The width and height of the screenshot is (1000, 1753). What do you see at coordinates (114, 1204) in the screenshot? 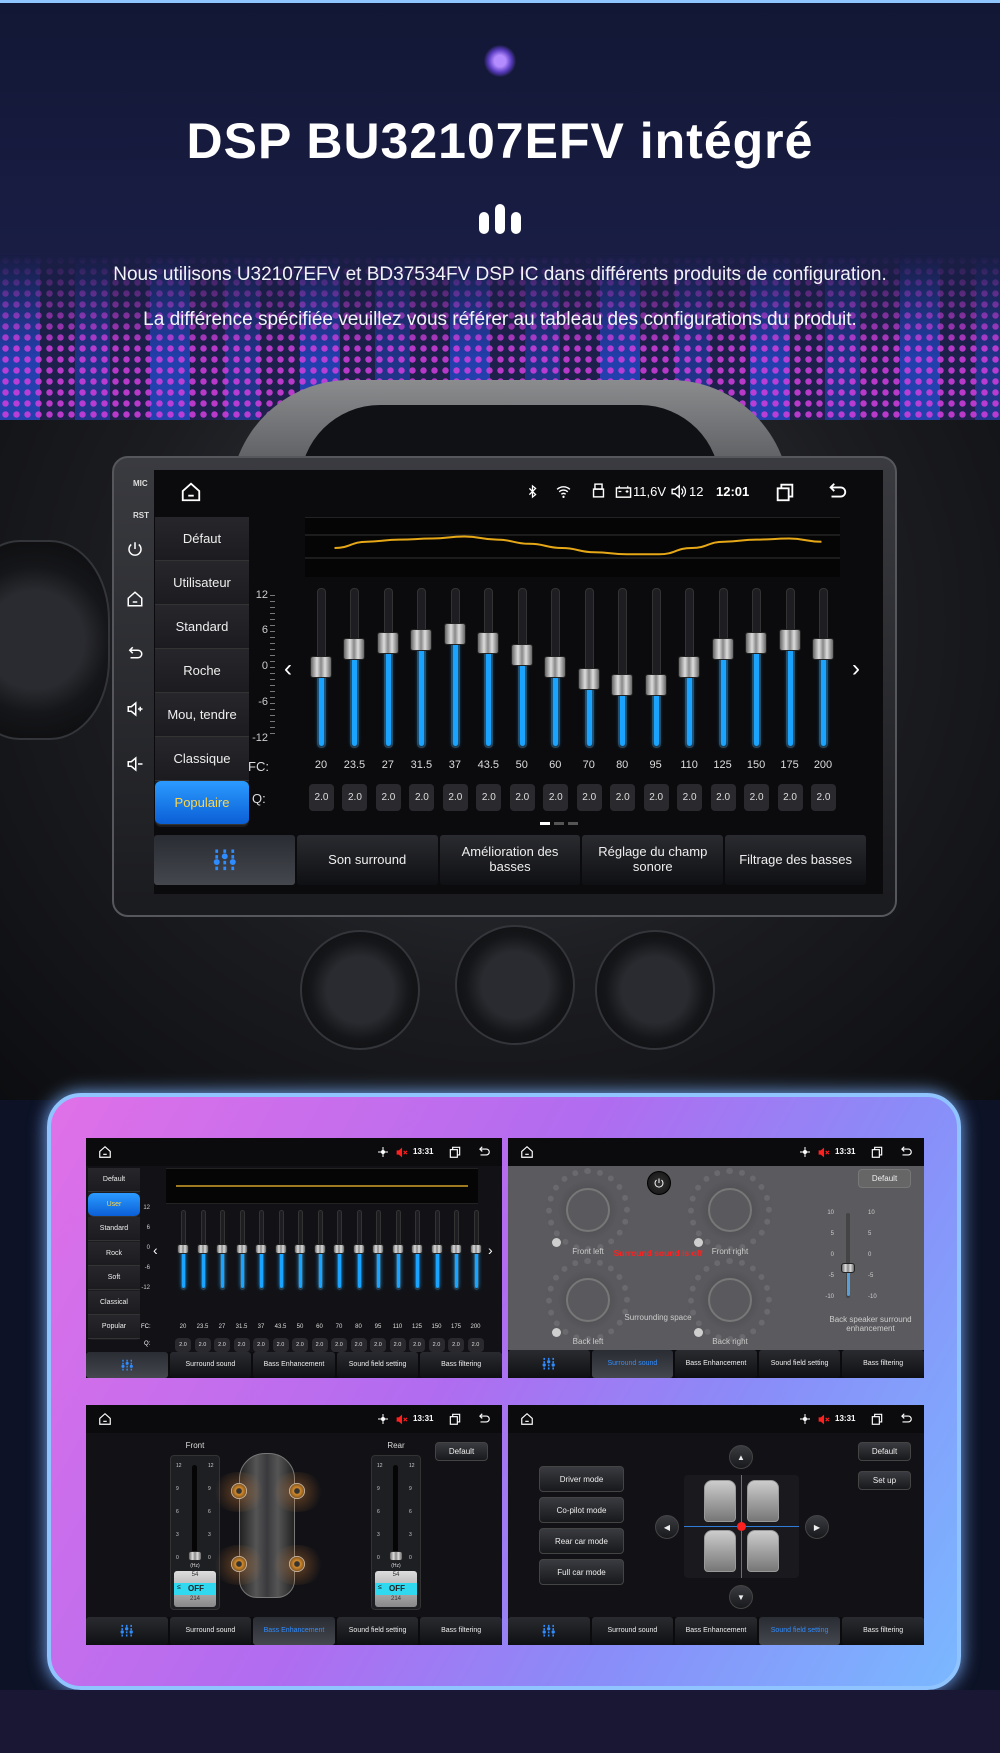
I see `preset-item: User` at bounding box center [114, 1204].